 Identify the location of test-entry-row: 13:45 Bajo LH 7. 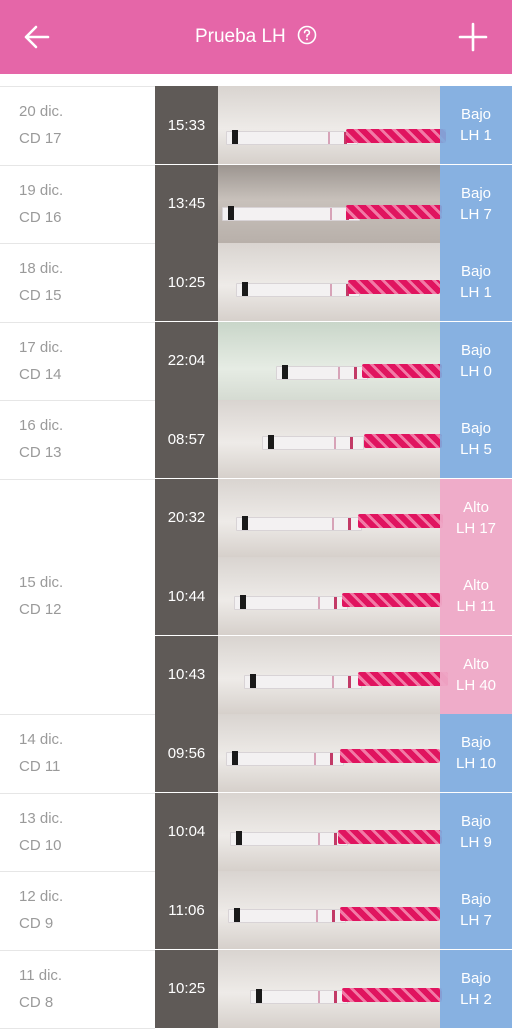
(333, 203).